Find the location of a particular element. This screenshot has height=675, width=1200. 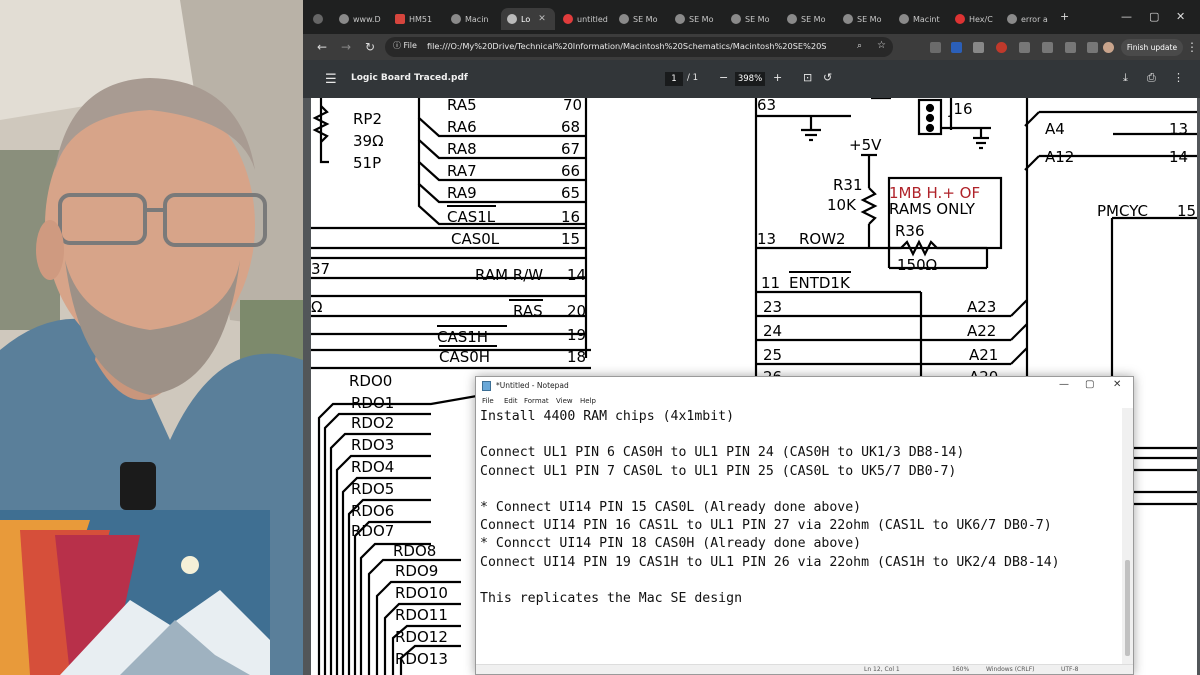

schematic-label: RA6 is located at coordinates (462, 127).